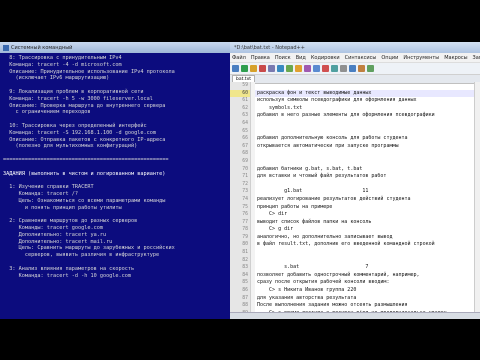 The height and width of the screenshot is (360, 480). I want to click on notepad-title-bar: *D:\bat\bat.txt - Notepad++, so click(355, 47).